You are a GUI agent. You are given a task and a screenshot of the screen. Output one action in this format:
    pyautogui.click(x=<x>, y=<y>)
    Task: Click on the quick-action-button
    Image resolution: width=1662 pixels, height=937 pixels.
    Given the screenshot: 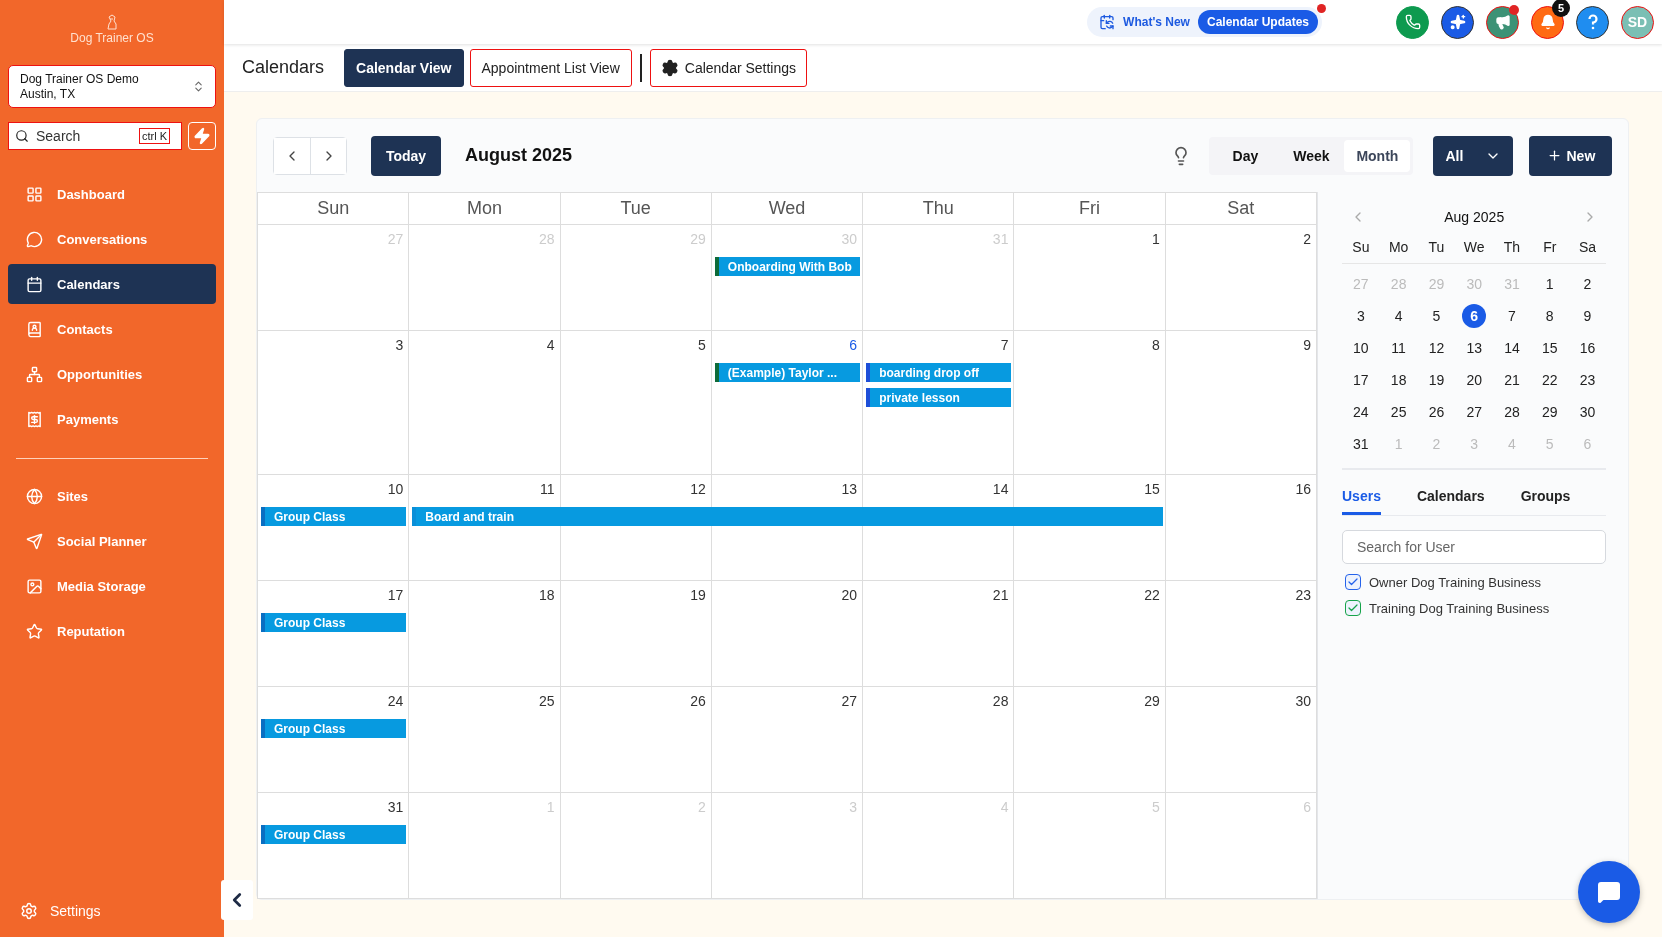 What is the action you would take?
    pyautogui.click(x=202, y=136)
    